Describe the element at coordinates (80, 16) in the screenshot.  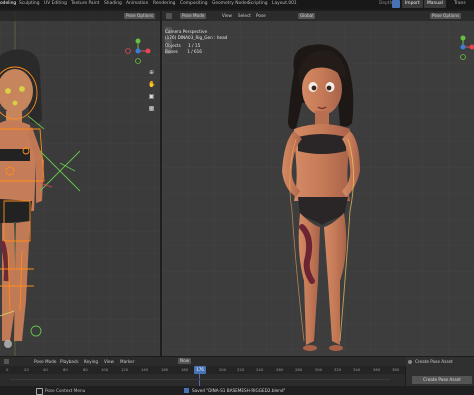
I see `left-viewport-header: Pose Options` at that location.